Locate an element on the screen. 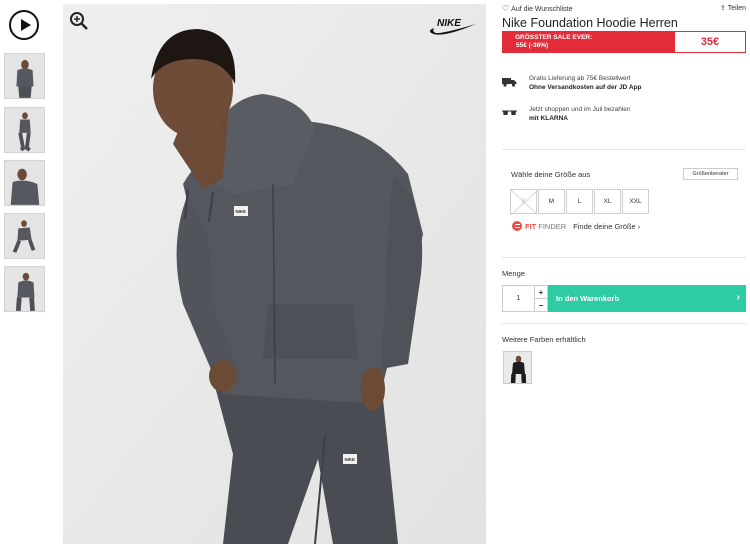 The width and height of the screenshot is (750, 544). size-select-label: Wähle deine Größe aus is located at coordinates (551, 174).